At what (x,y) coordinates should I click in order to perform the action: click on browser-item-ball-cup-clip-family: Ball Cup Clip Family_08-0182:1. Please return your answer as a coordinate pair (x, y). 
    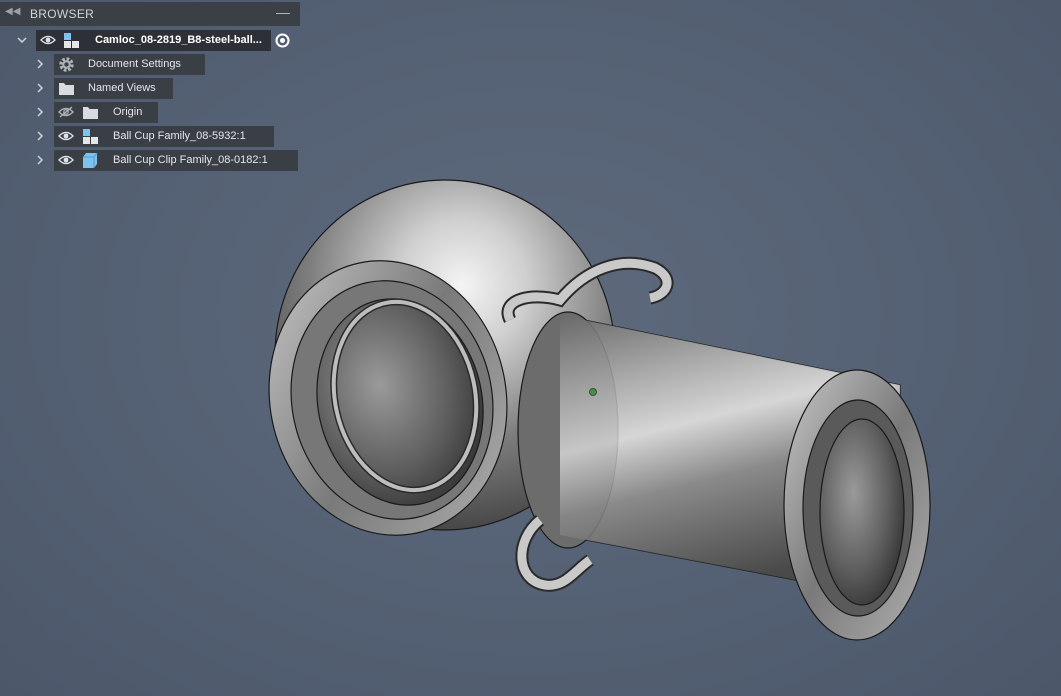
    Looking at the image, I should click on (150, 160).